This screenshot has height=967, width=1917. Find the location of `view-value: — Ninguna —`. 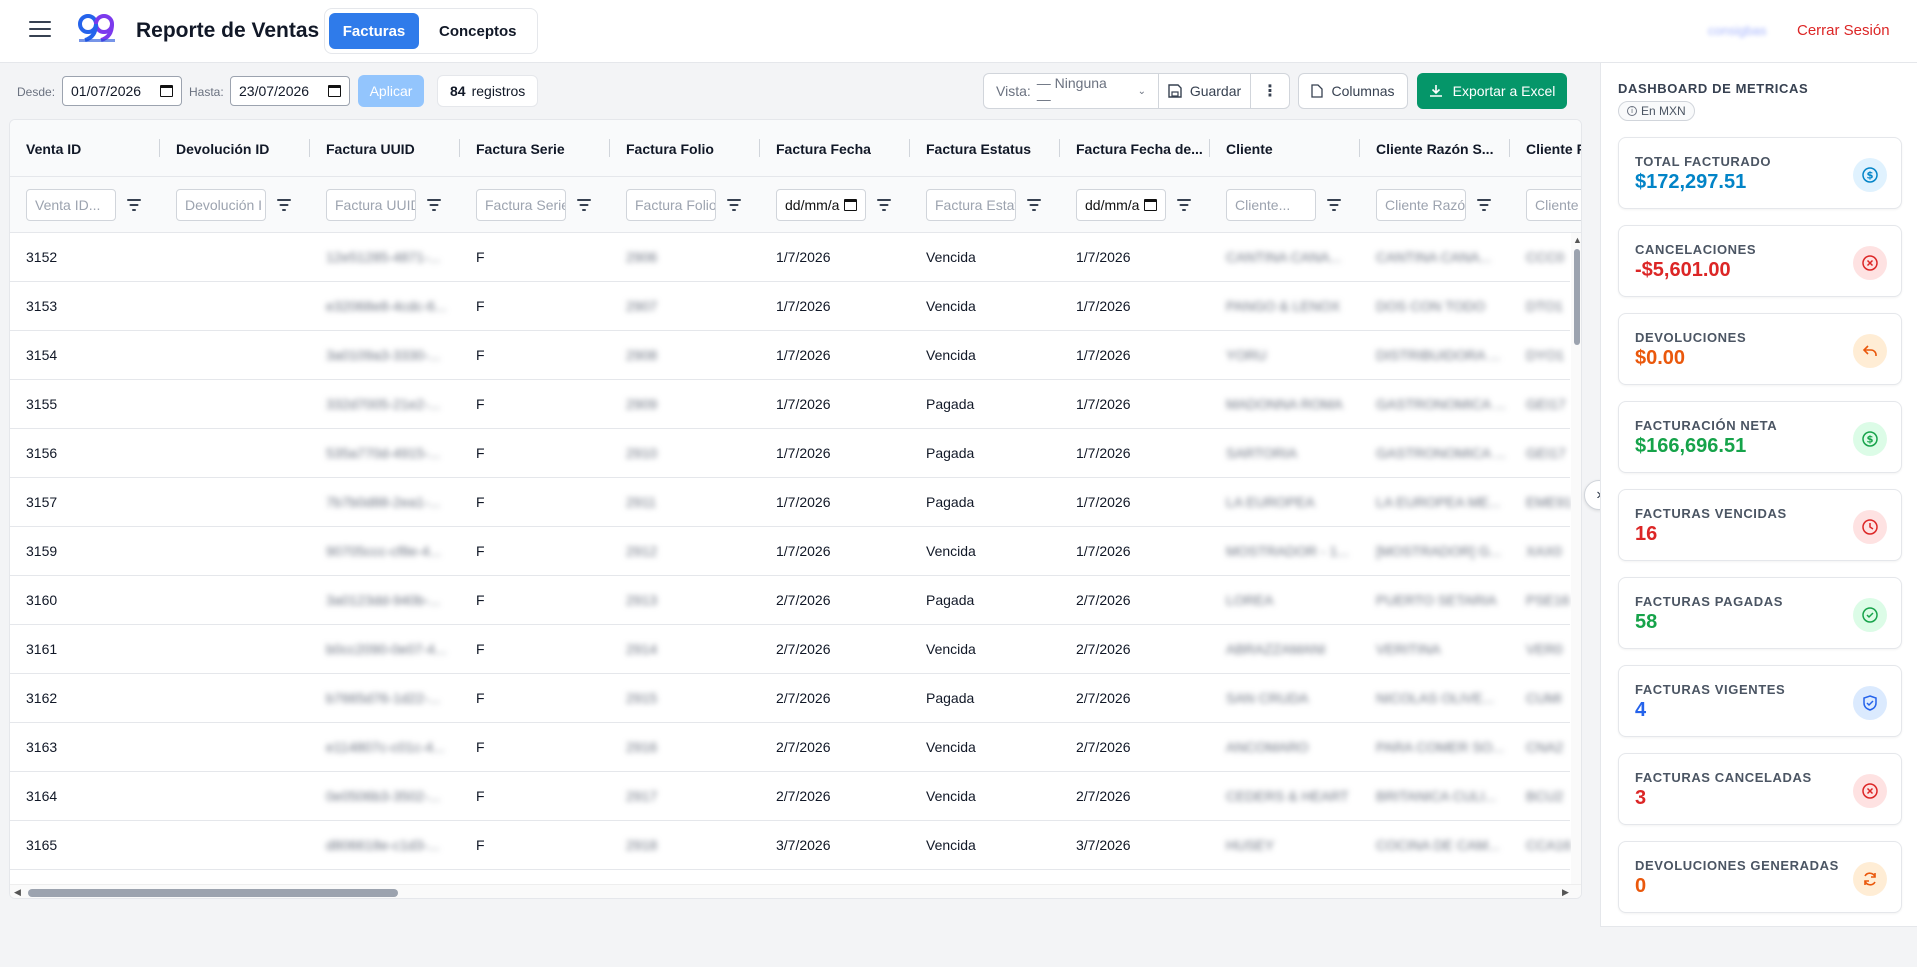

view-value: — Ninguna — is located at coordinates (1071, 91).